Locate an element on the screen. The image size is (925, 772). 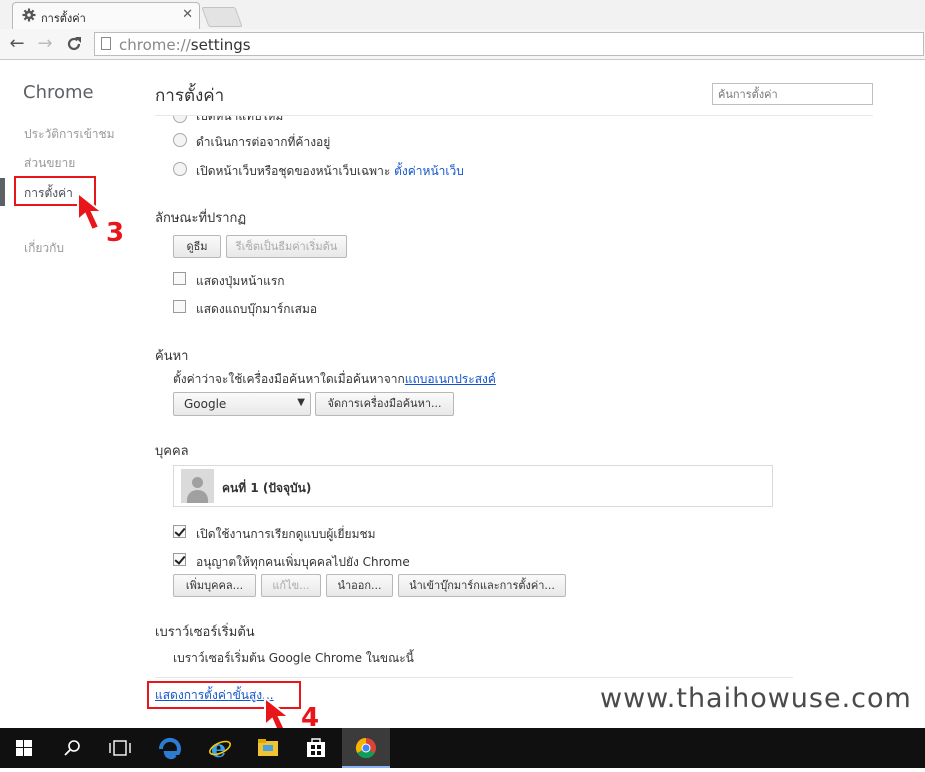
search-engine-select: Google ▼ is located at coordinates (242, 404).